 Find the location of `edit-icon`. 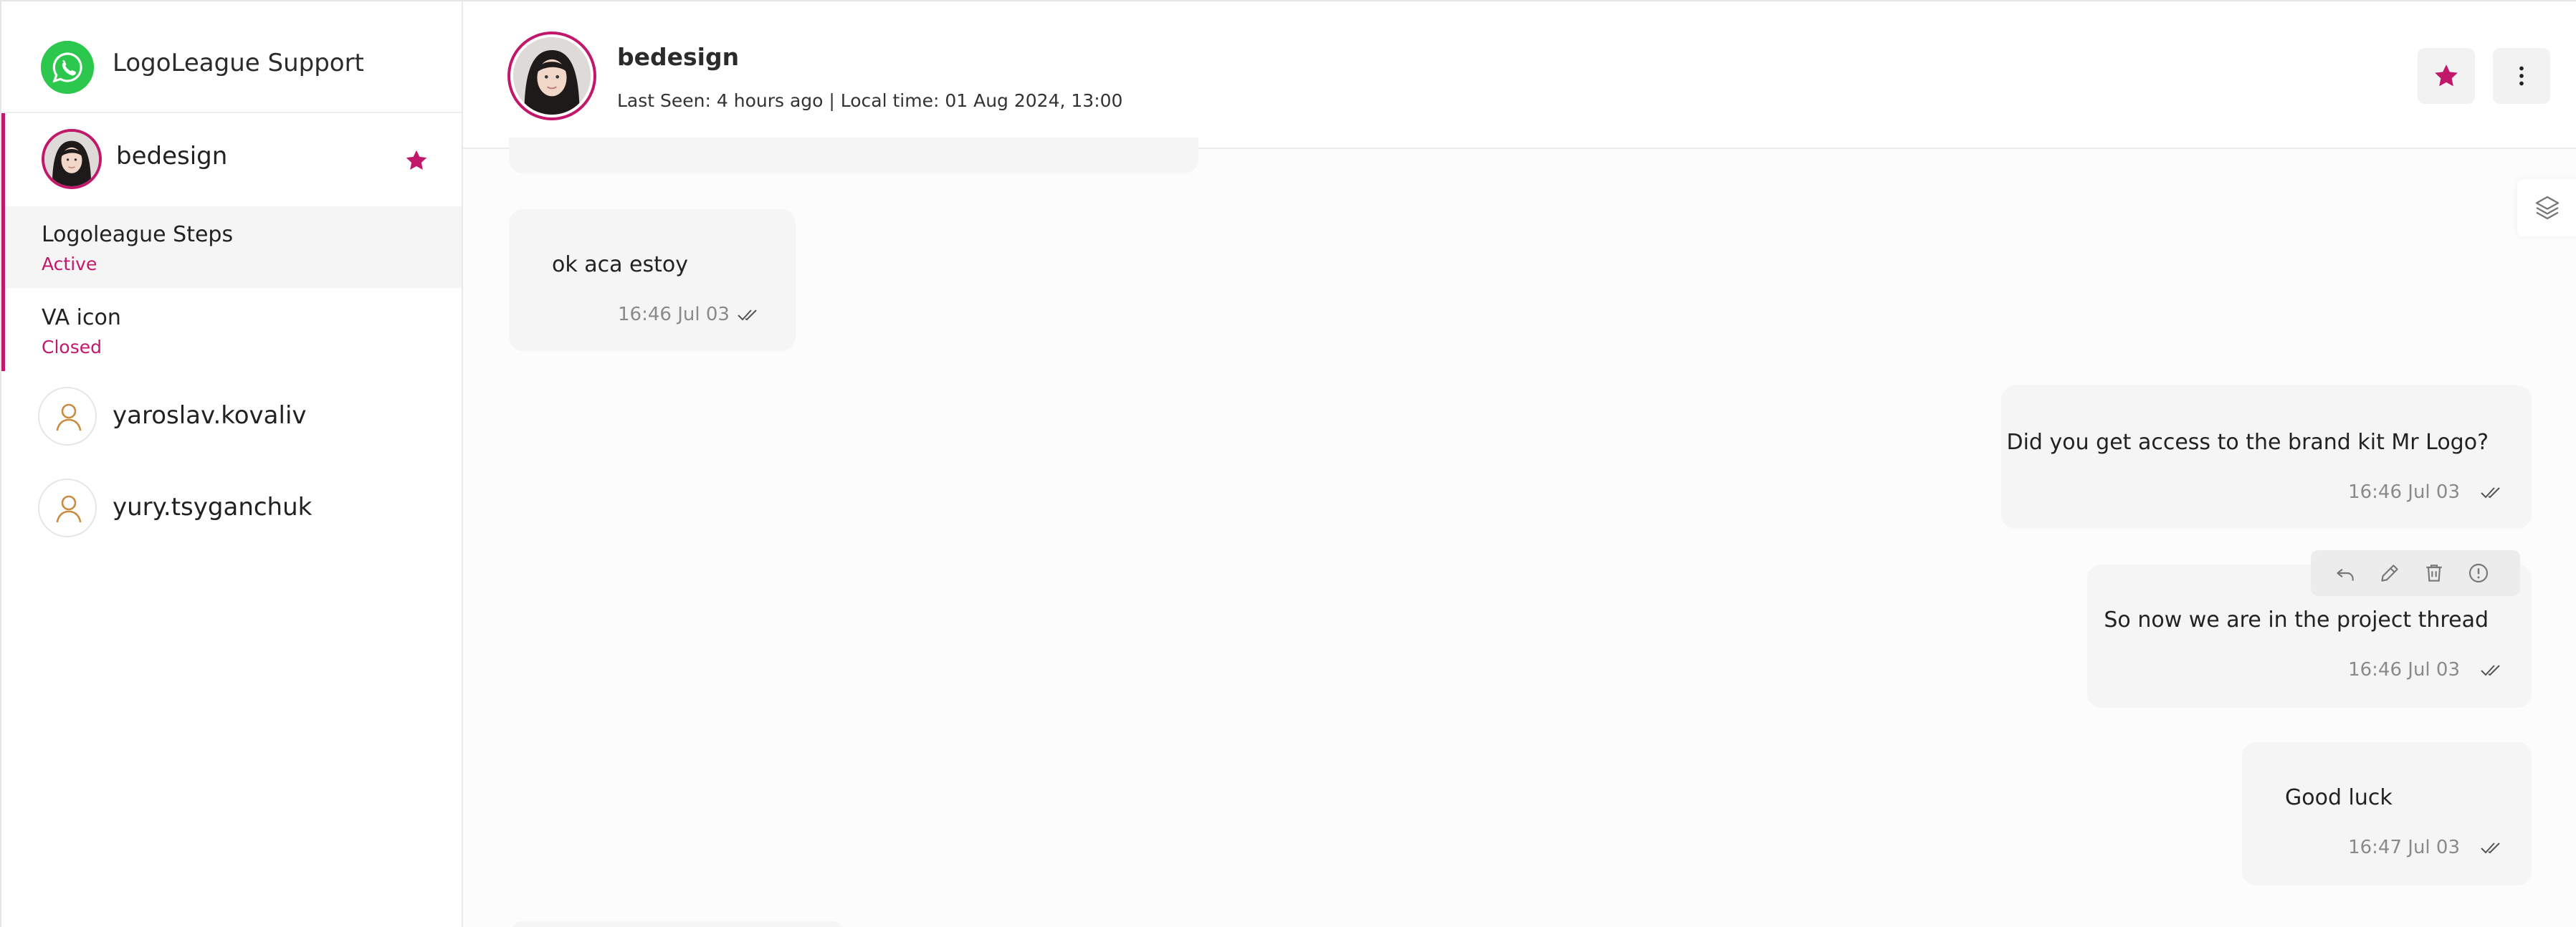

edit-icon is located at coordinates (2389, 573).